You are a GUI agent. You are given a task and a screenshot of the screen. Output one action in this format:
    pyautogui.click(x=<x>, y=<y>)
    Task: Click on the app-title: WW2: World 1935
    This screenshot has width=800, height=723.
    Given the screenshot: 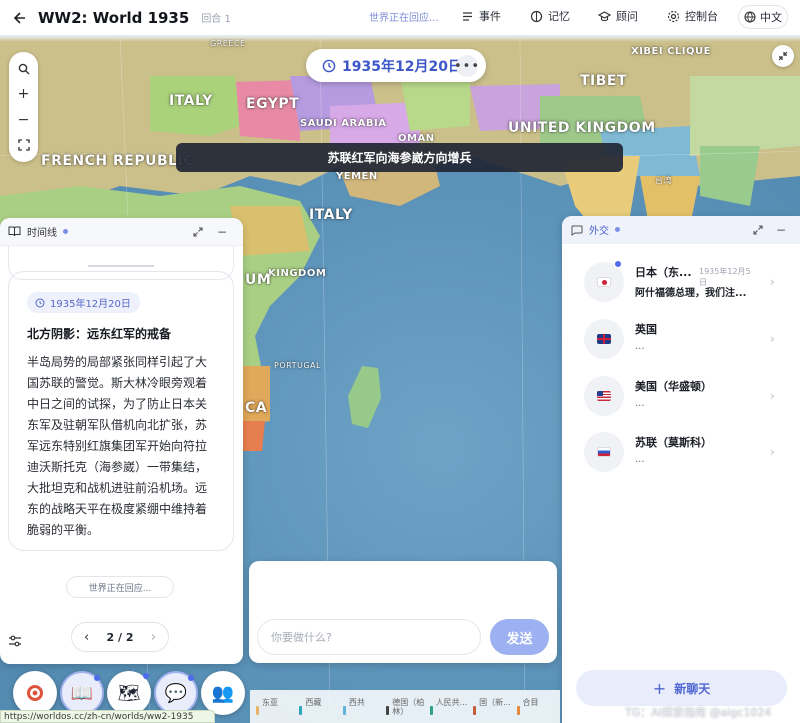 What is the action you would take?
    pyautogui.click(x=114, y=17)
    